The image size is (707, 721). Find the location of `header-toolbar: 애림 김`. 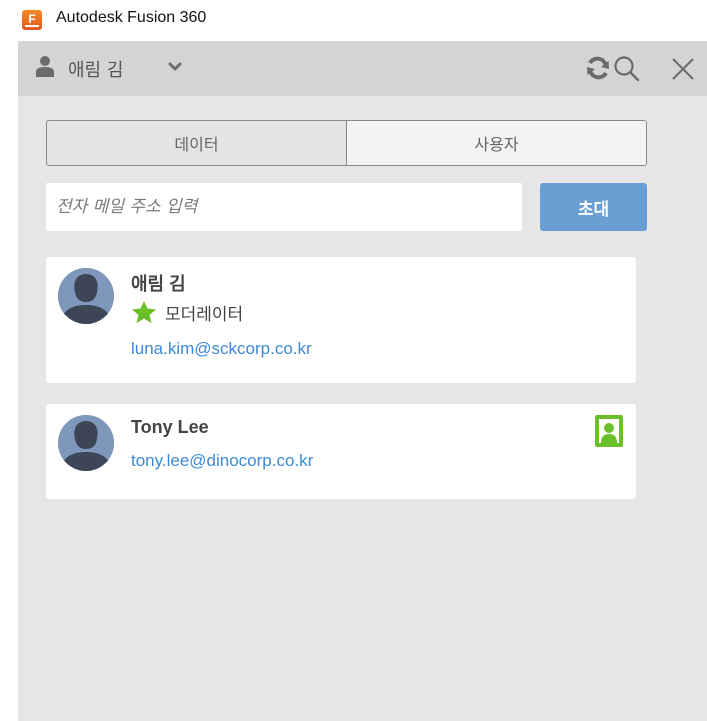

header-toolbar: 애림 김 is located at coordinates (362, 68).